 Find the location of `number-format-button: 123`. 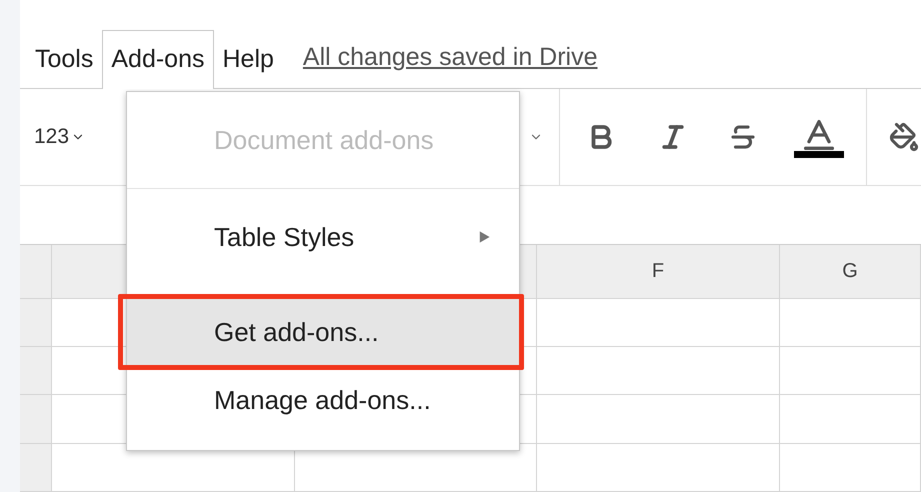

number-format-button: 123 is located at coordinates (60, 136).